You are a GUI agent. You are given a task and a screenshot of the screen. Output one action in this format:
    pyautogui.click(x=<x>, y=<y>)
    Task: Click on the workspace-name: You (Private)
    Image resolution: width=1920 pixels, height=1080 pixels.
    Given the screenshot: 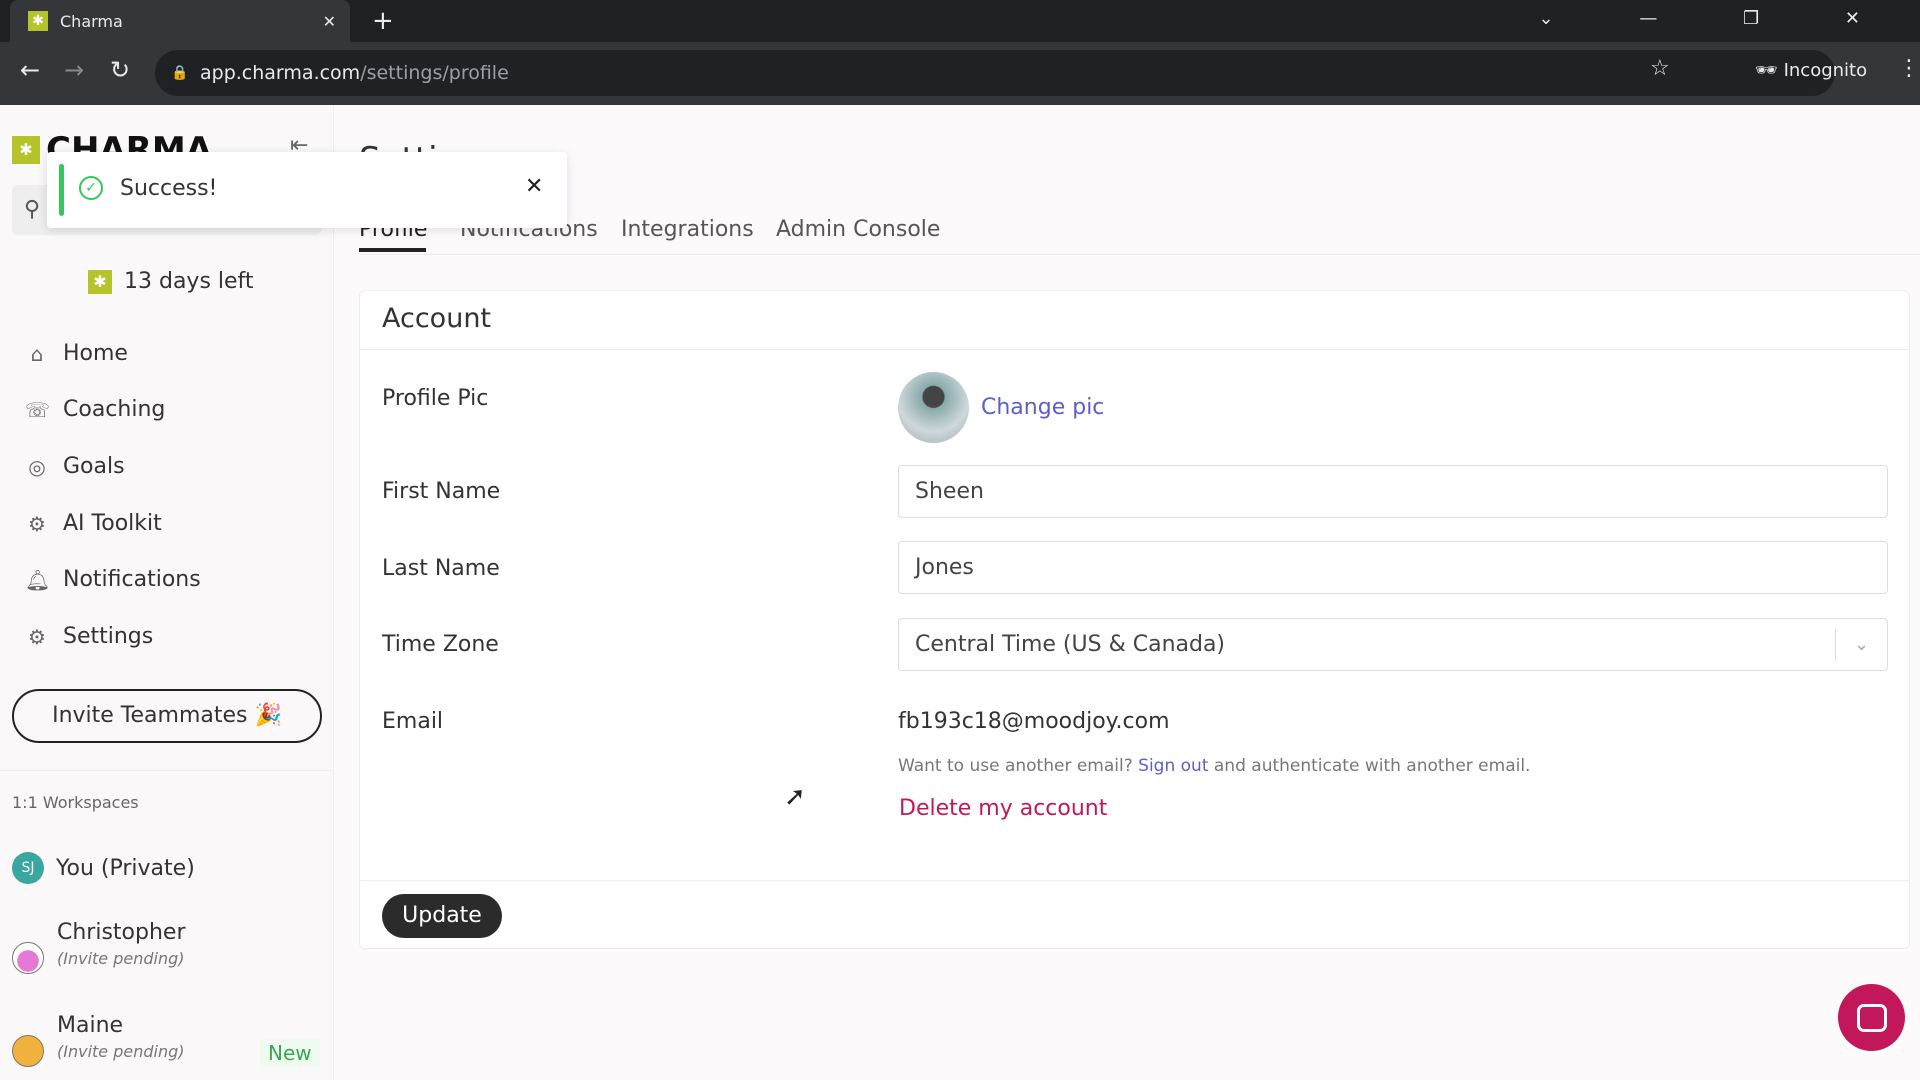 What is the action you would take?
    pyautogui.click(x=125, y=868)
    